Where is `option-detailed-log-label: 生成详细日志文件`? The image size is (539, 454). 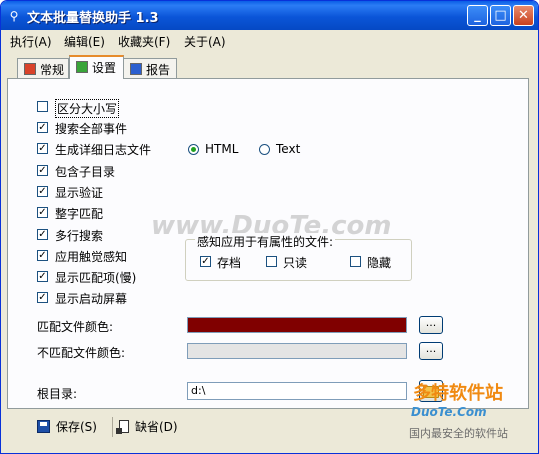 option-detailed-log-label: 生成详细日志文件 is located at coordinates (103, 150).